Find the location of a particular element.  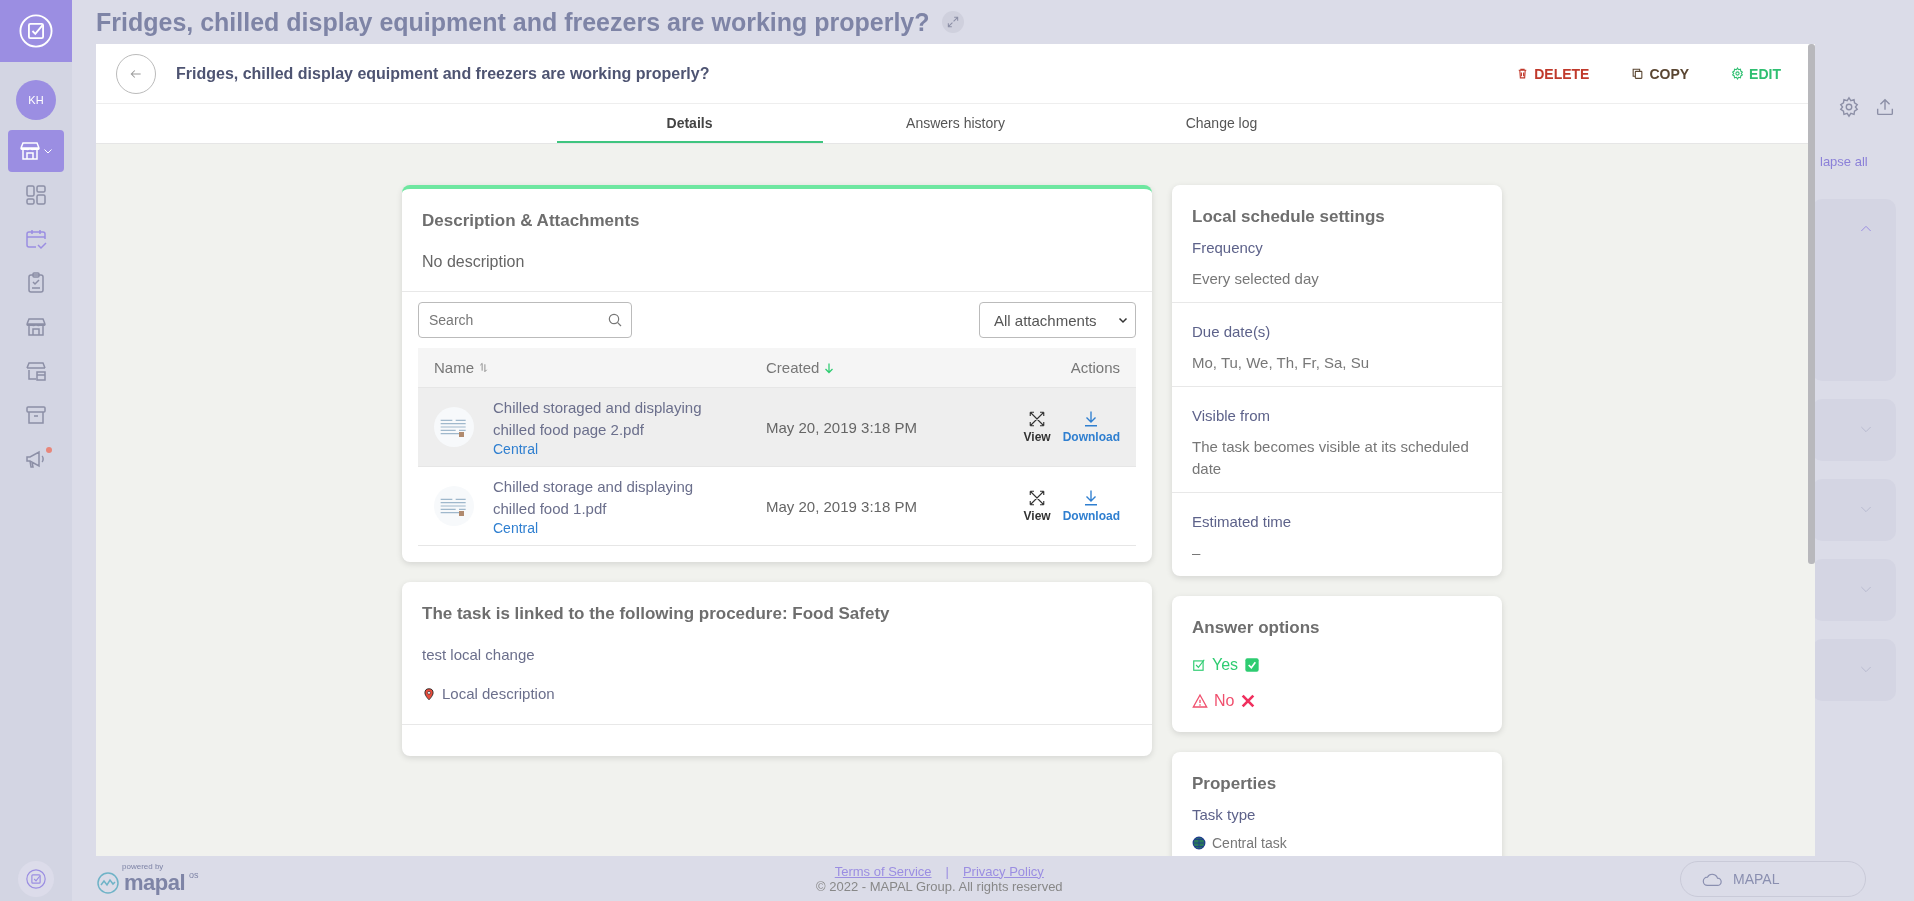

file-name: Chilled storage and displaying chilled food 1.pdf is located at coordinates (603, 498).